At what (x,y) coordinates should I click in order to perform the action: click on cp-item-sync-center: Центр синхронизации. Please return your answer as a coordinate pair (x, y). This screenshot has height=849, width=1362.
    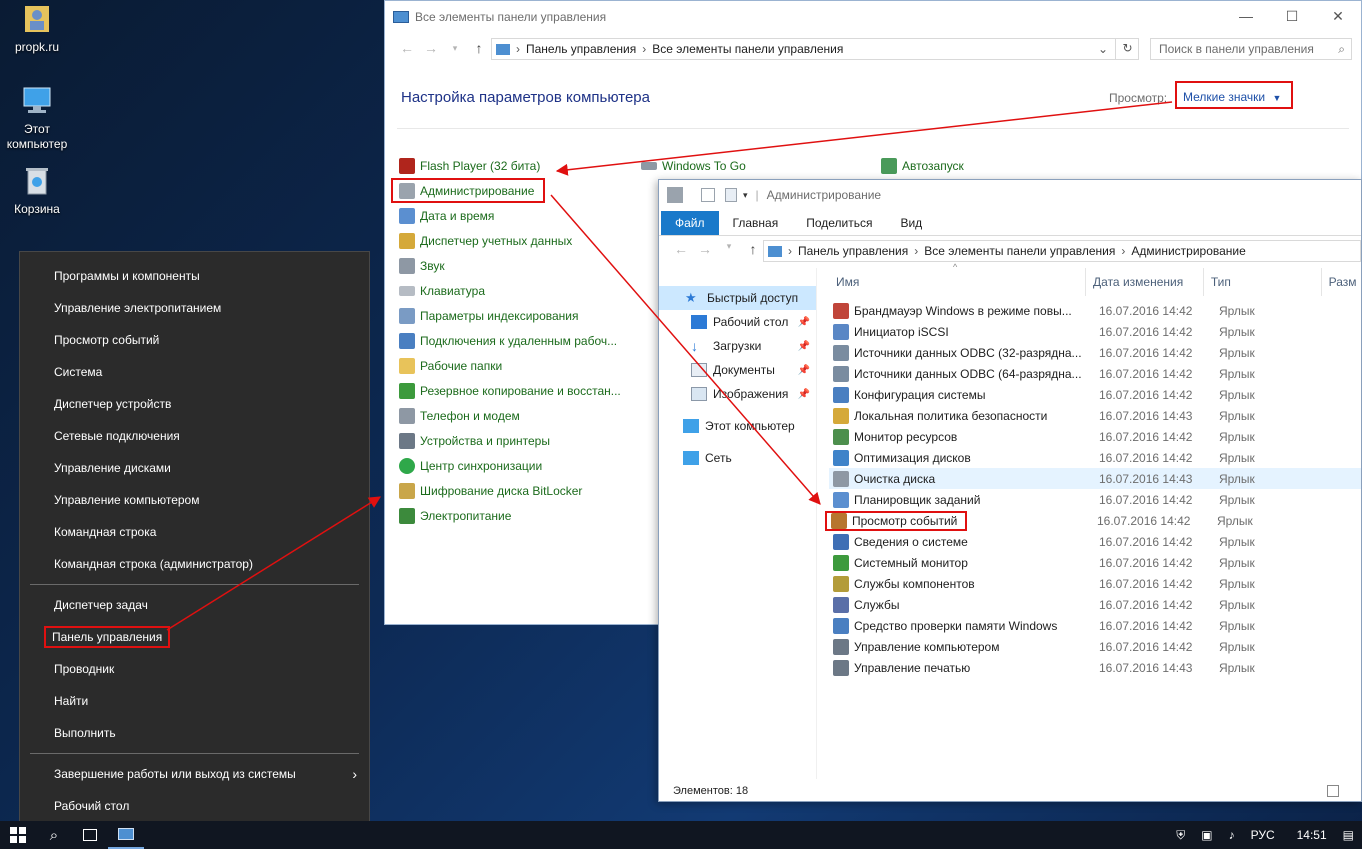
    Looking at the image, I should click on (513, 465).